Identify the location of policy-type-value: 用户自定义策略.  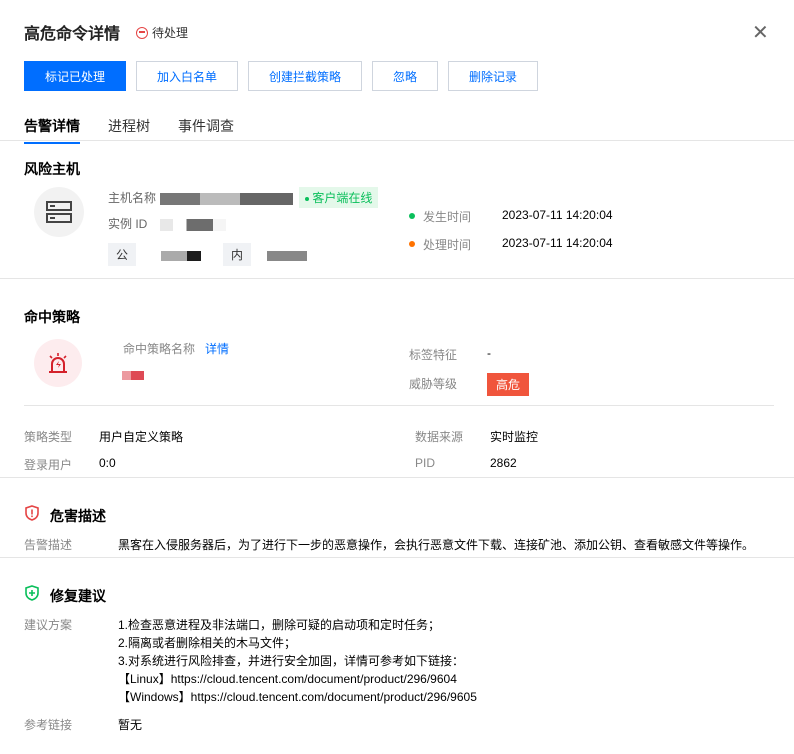
(141, 437).